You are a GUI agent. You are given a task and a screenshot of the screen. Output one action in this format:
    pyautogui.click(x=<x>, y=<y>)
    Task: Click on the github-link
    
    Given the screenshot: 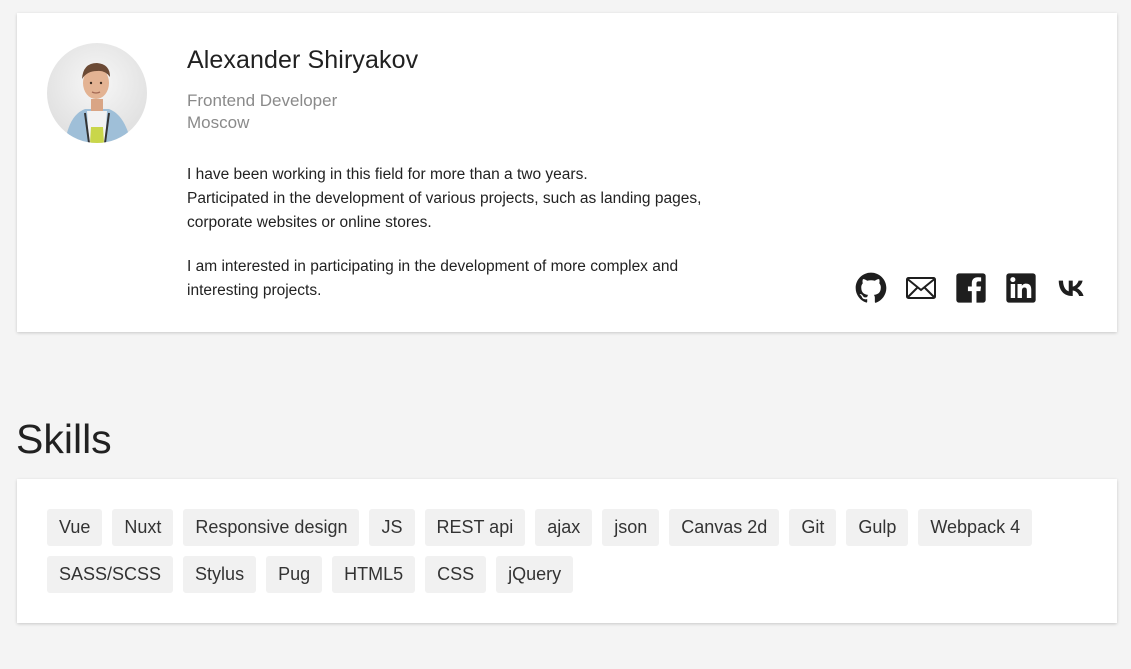 What is the action you would take?
    pyautogui.click(x=871, y=288)
    